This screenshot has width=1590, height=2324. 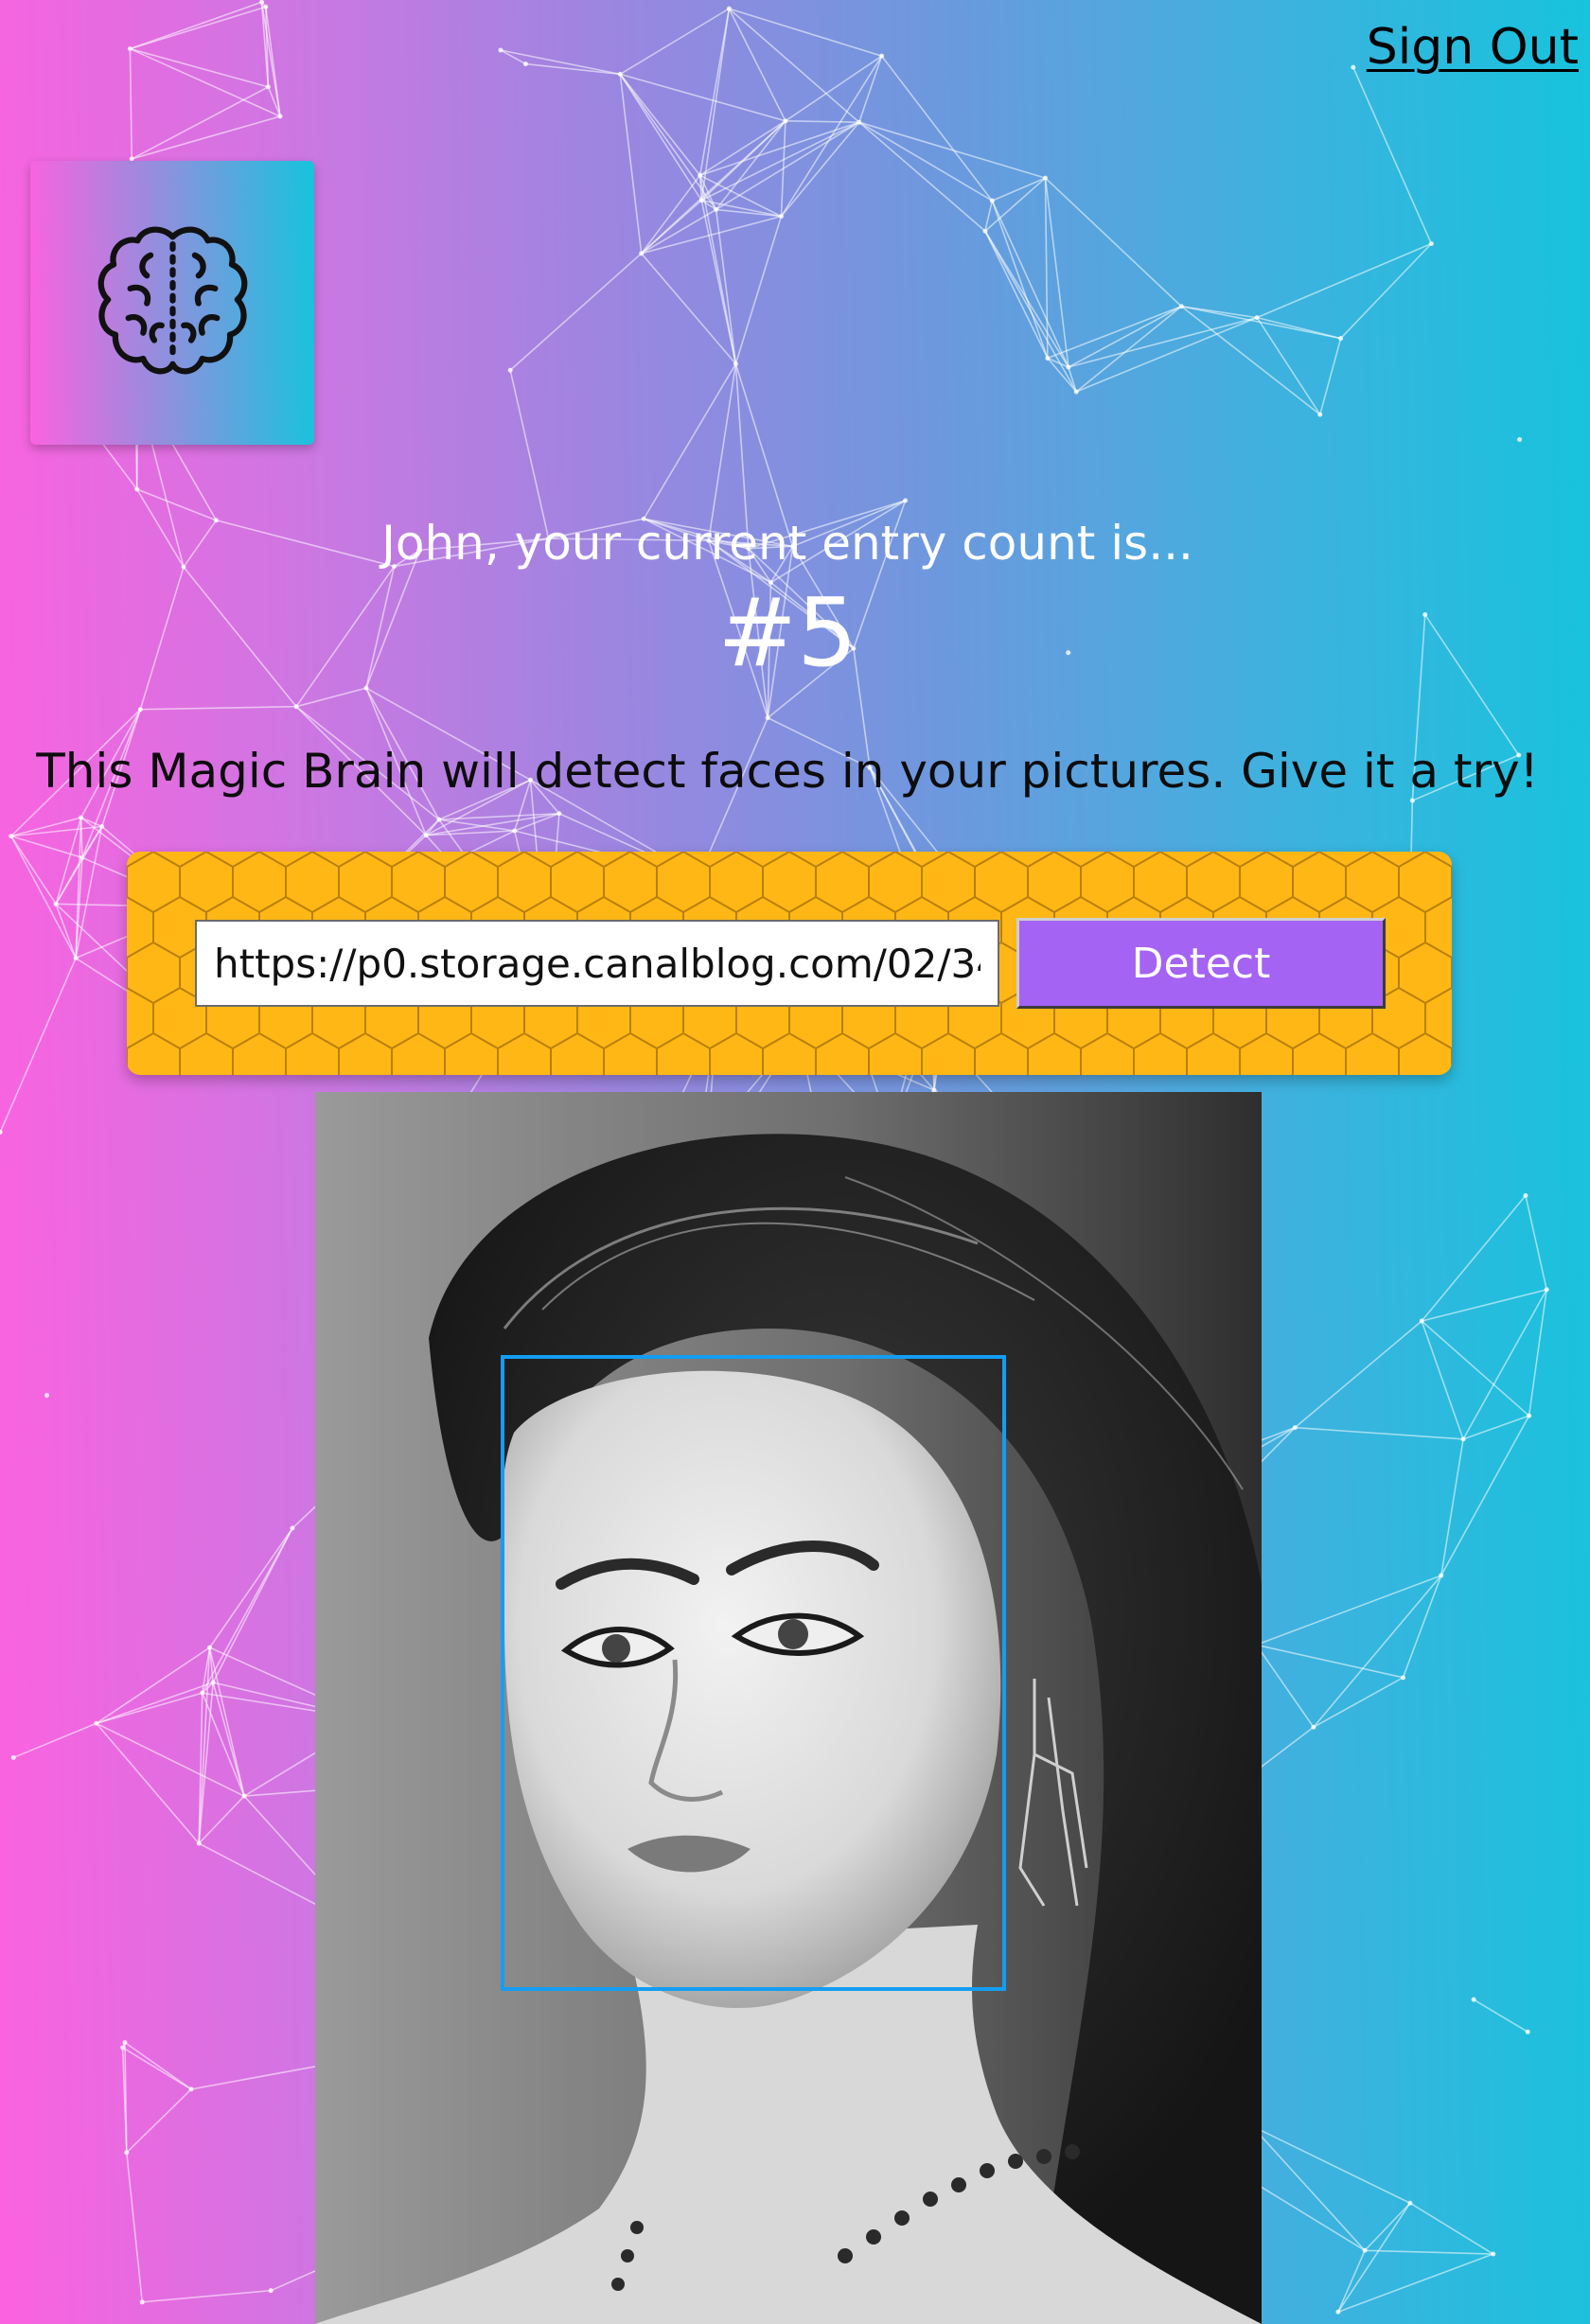 What do you see at coordinates (1473, 47) in the screenshot?
I see `sign-out-link: Sign Out` at bounding box center [1473, 47].